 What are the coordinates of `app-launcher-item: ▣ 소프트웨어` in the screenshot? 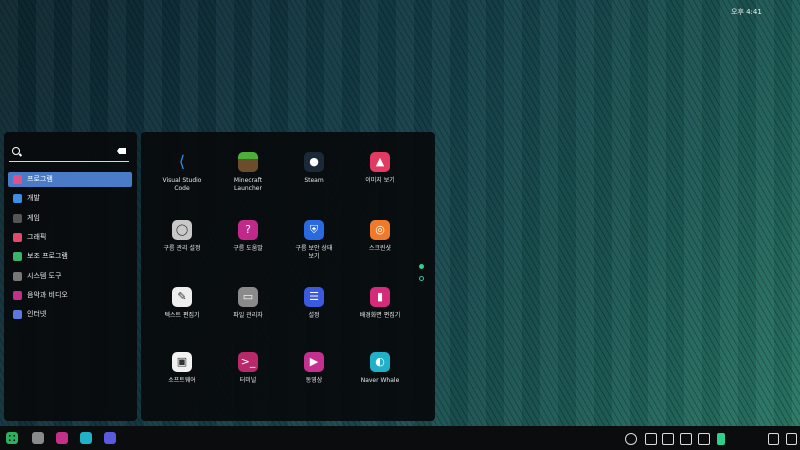 It's located at (182, 377).